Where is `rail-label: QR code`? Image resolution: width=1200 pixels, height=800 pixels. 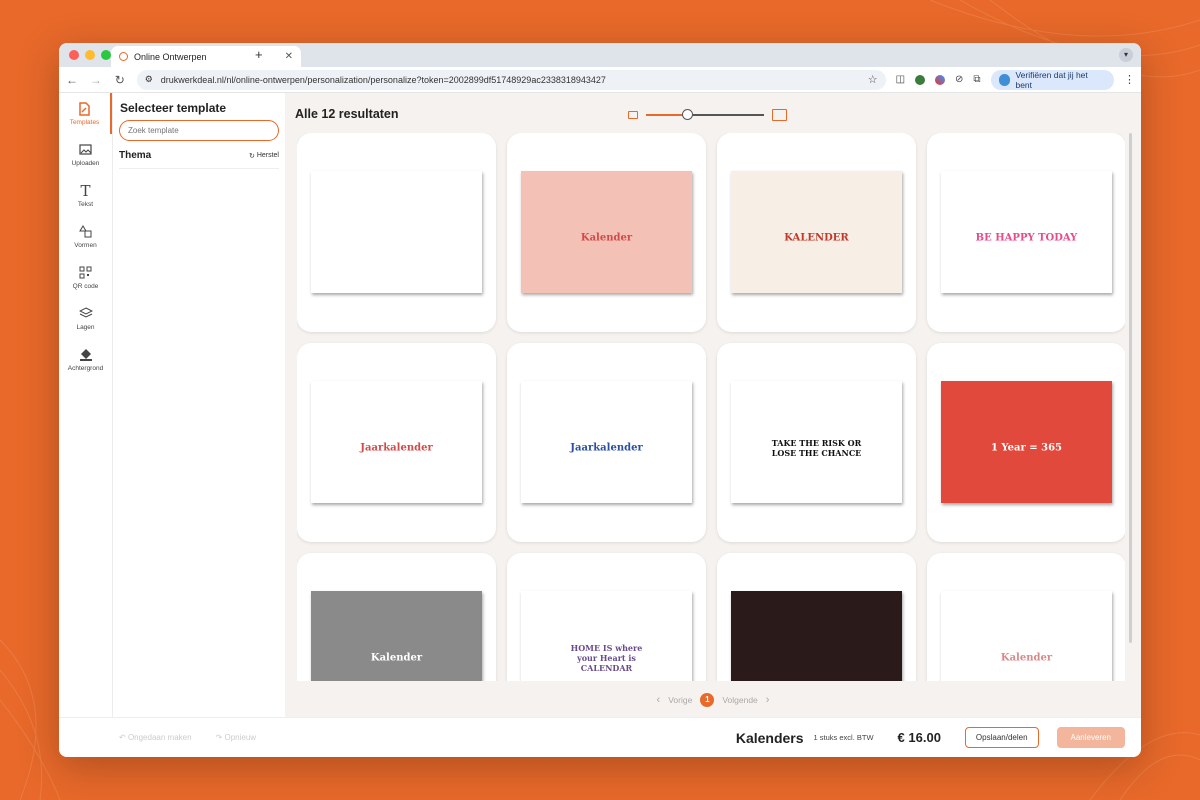 rail-label: QR code is located at coordinates (85, 286).